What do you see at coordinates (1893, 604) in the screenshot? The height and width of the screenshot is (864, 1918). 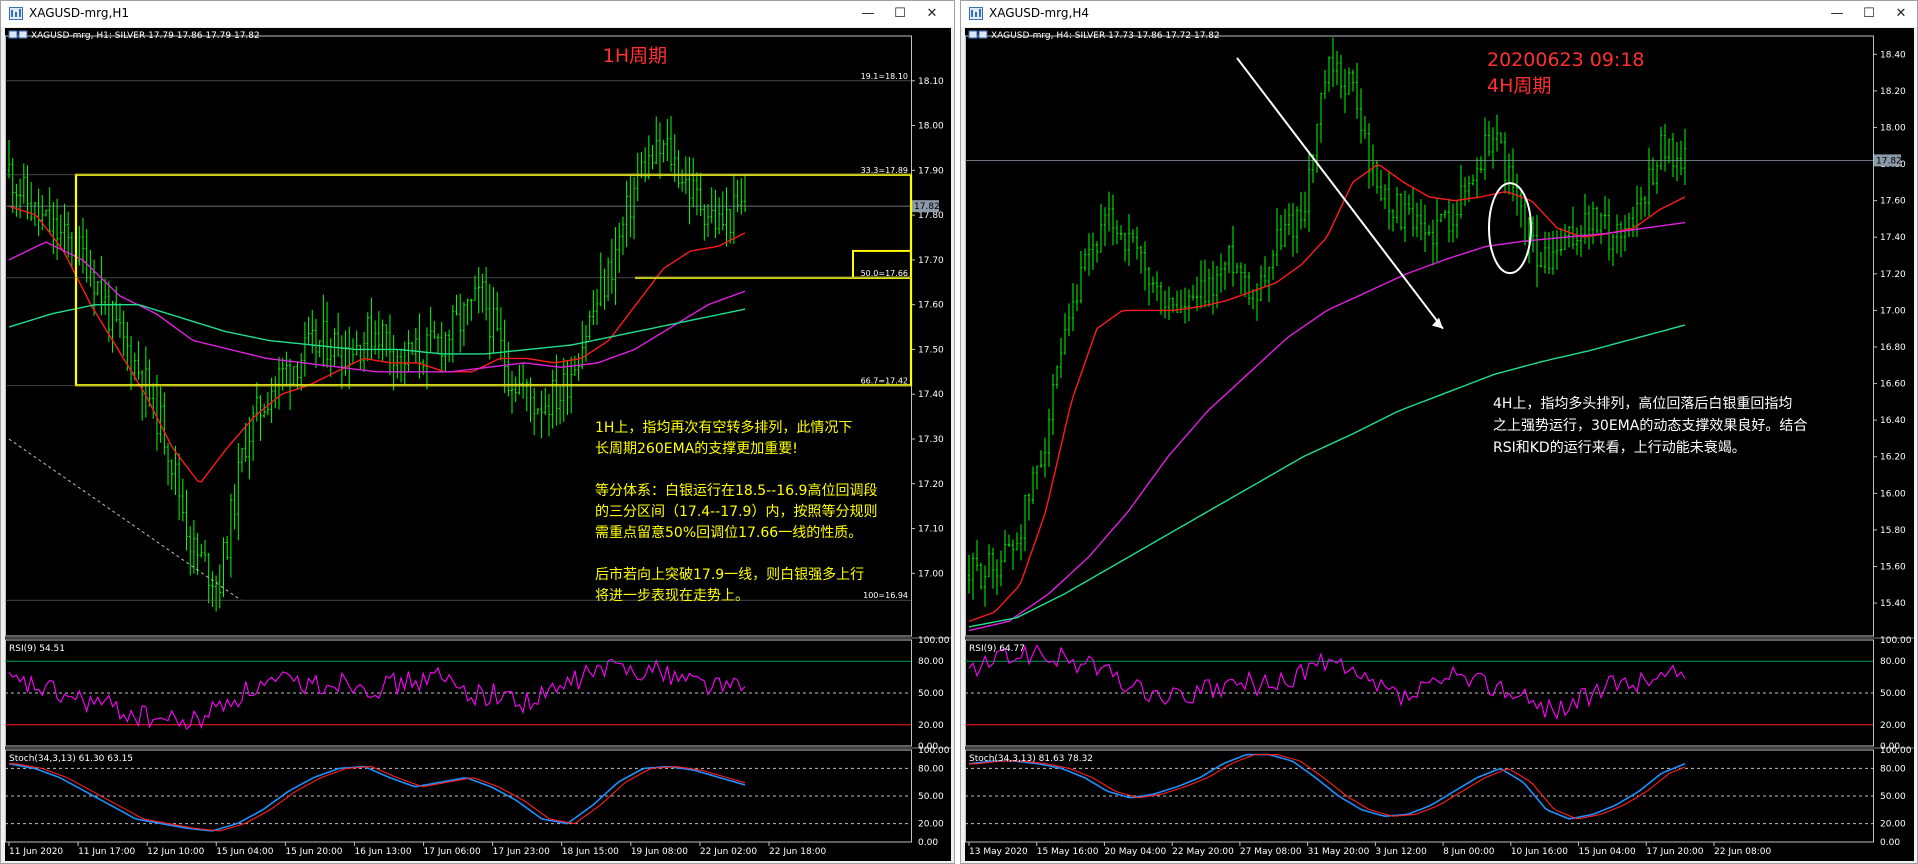 I see `price-tick-label: 15.40` at bounding box center [1893, 604].